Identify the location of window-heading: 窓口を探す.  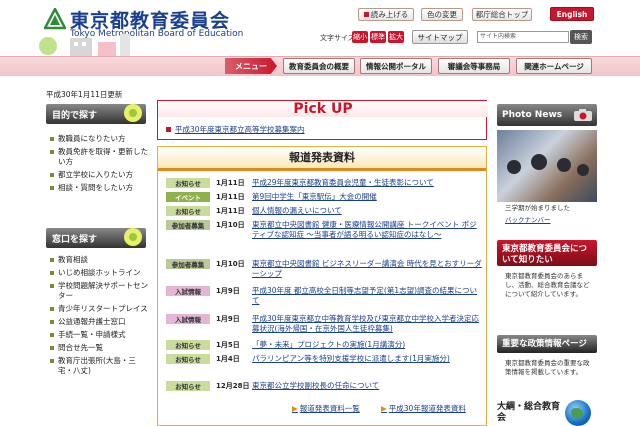
(96, 238).